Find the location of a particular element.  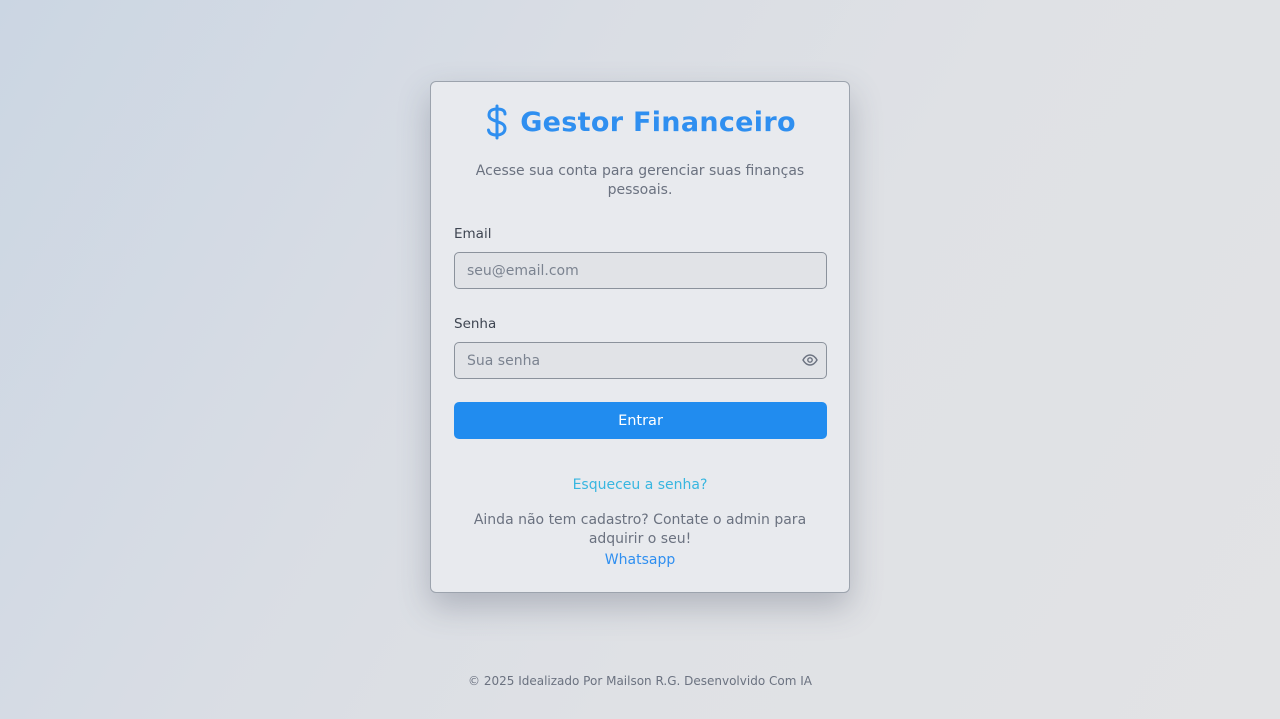

whatsapp-link: Whatsapp is located at coordinates (640, 560).